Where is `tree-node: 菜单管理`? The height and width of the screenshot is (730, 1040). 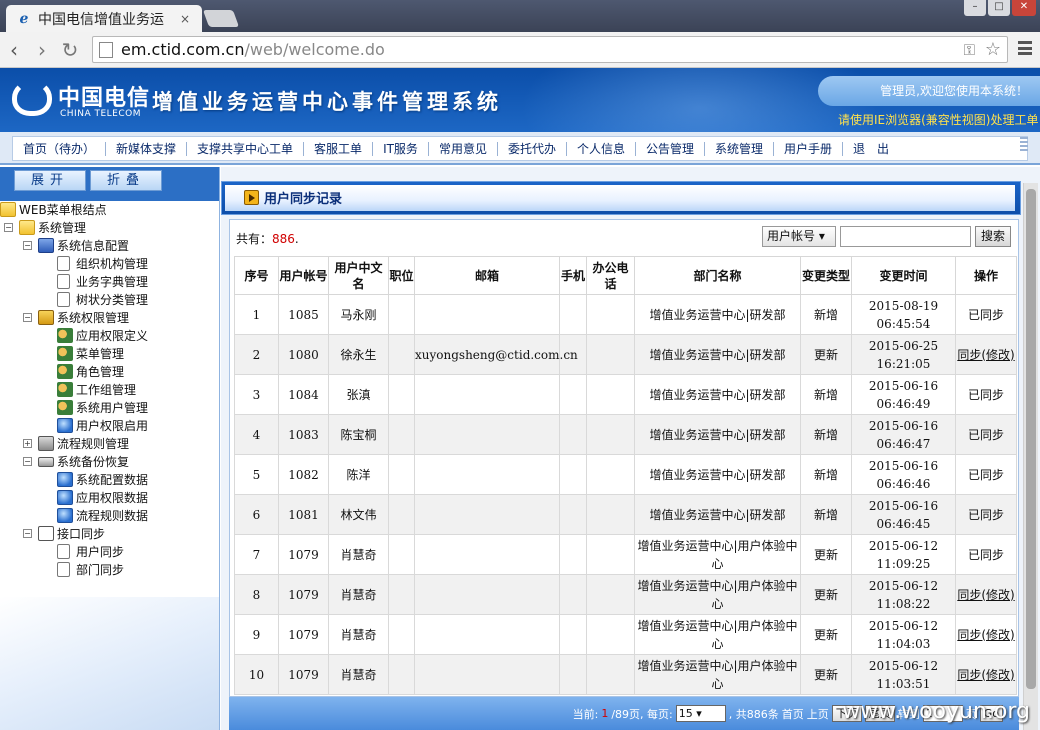 tree-node: 菜单管理 is located at coordinates (109, 354).